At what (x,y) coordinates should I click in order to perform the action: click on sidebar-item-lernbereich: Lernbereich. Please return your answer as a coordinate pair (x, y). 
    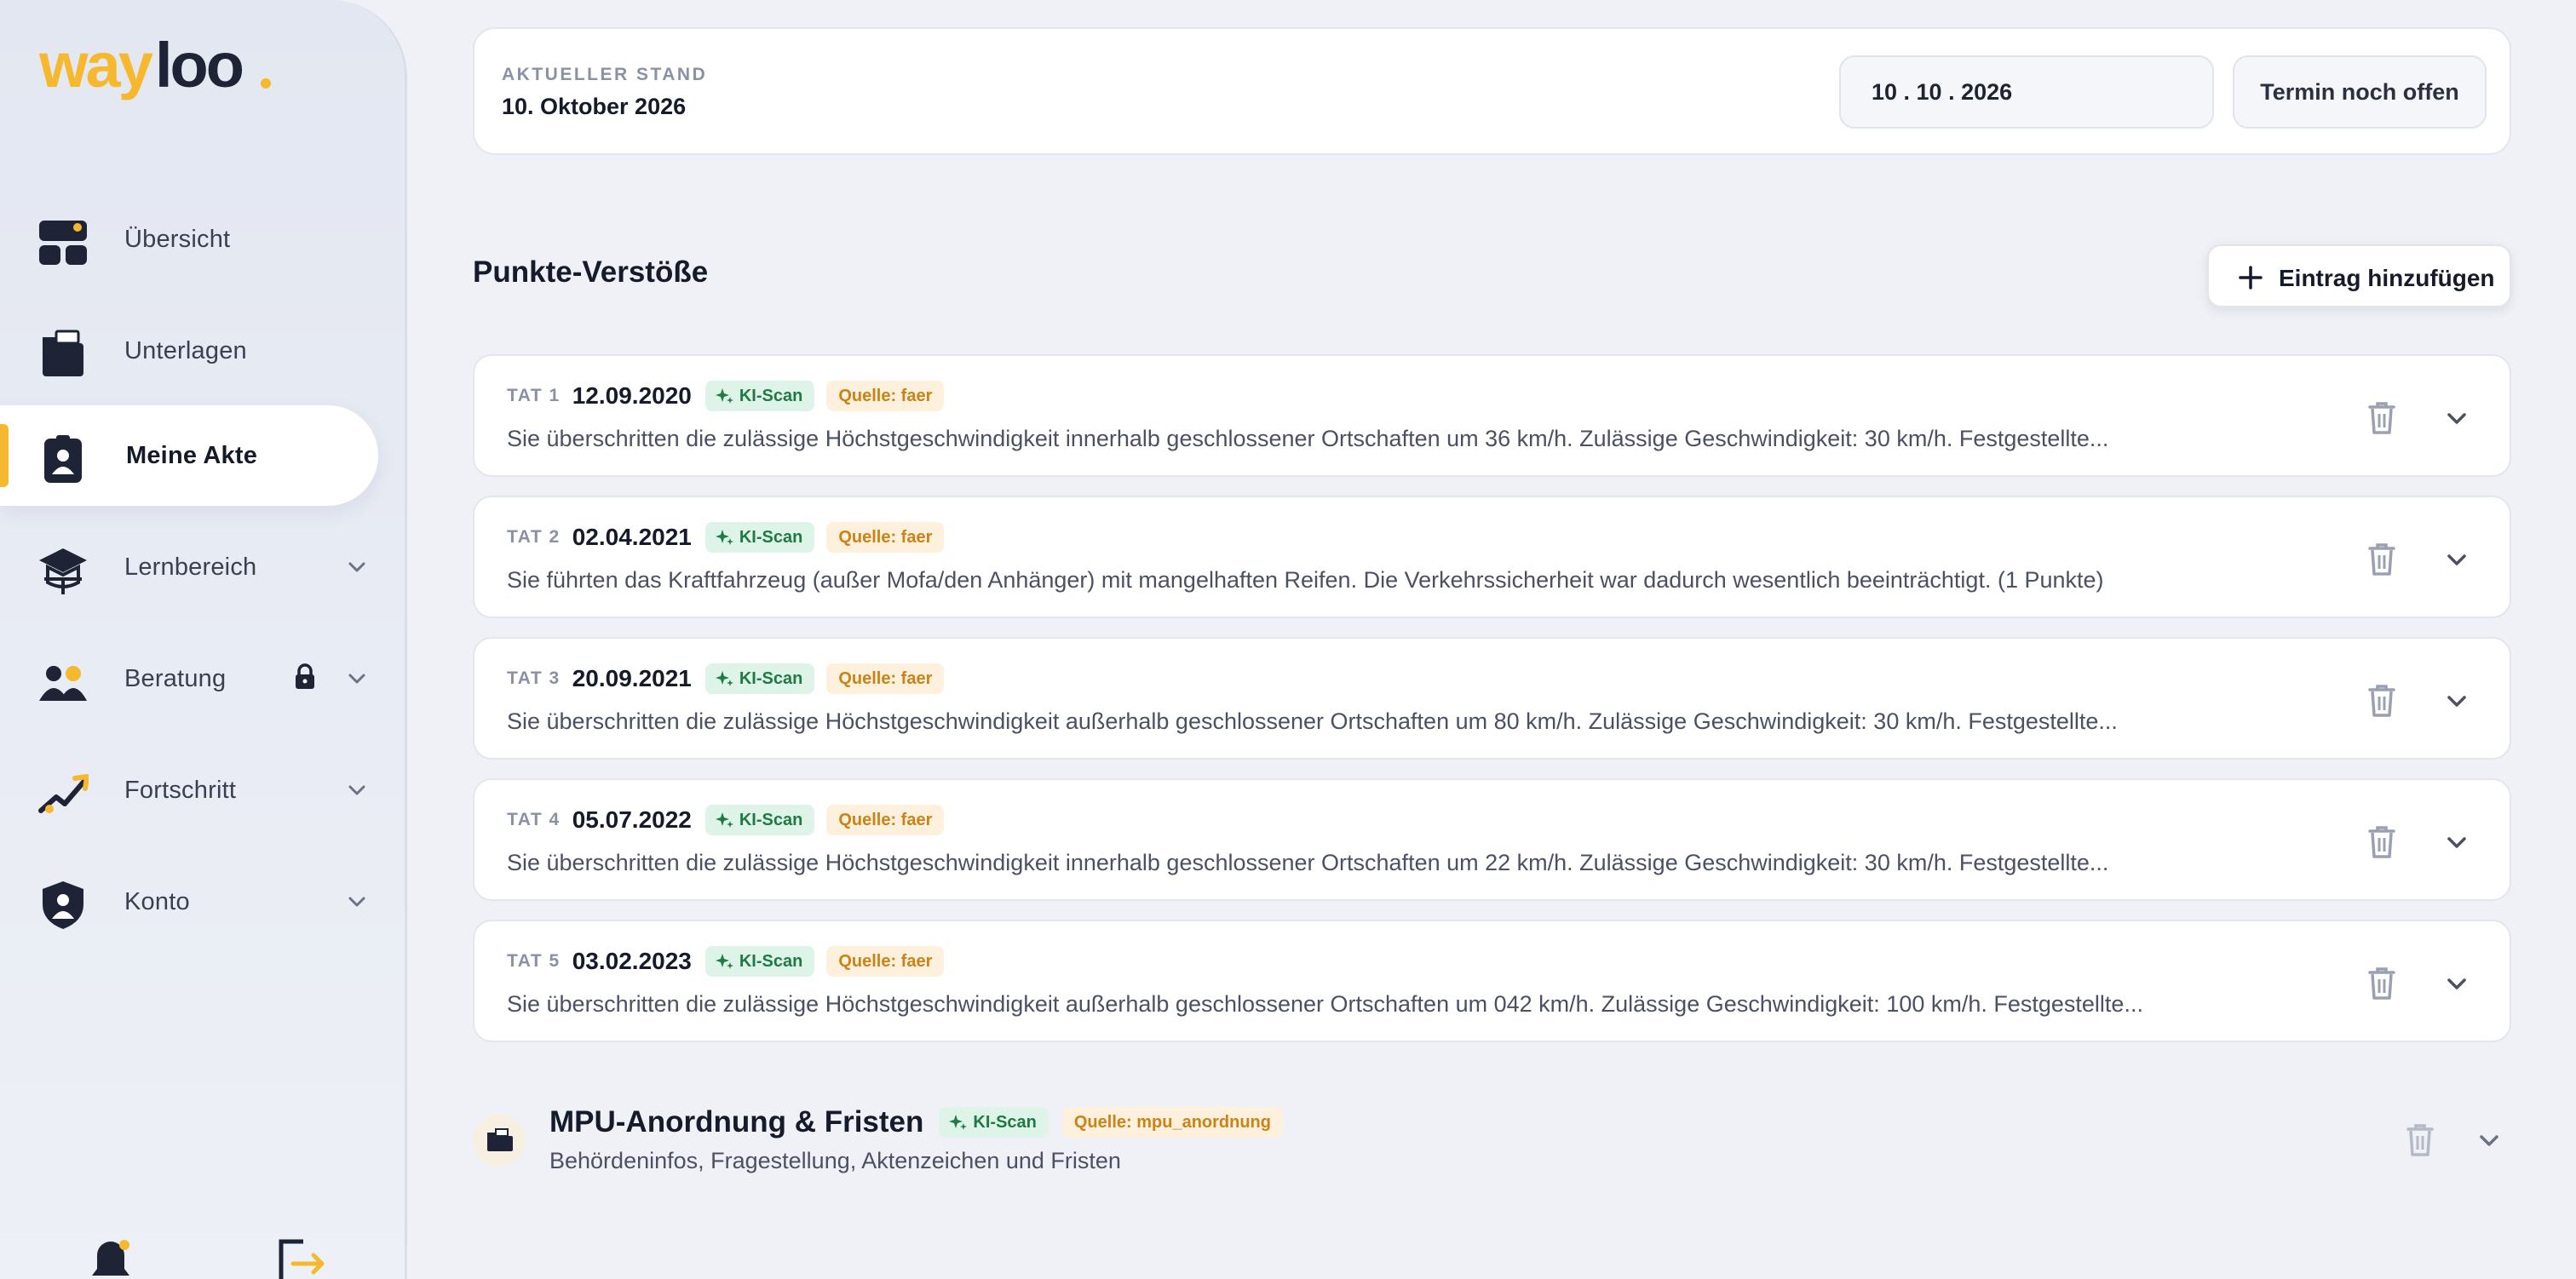
    Looking at the image, I should click on (189, 567).